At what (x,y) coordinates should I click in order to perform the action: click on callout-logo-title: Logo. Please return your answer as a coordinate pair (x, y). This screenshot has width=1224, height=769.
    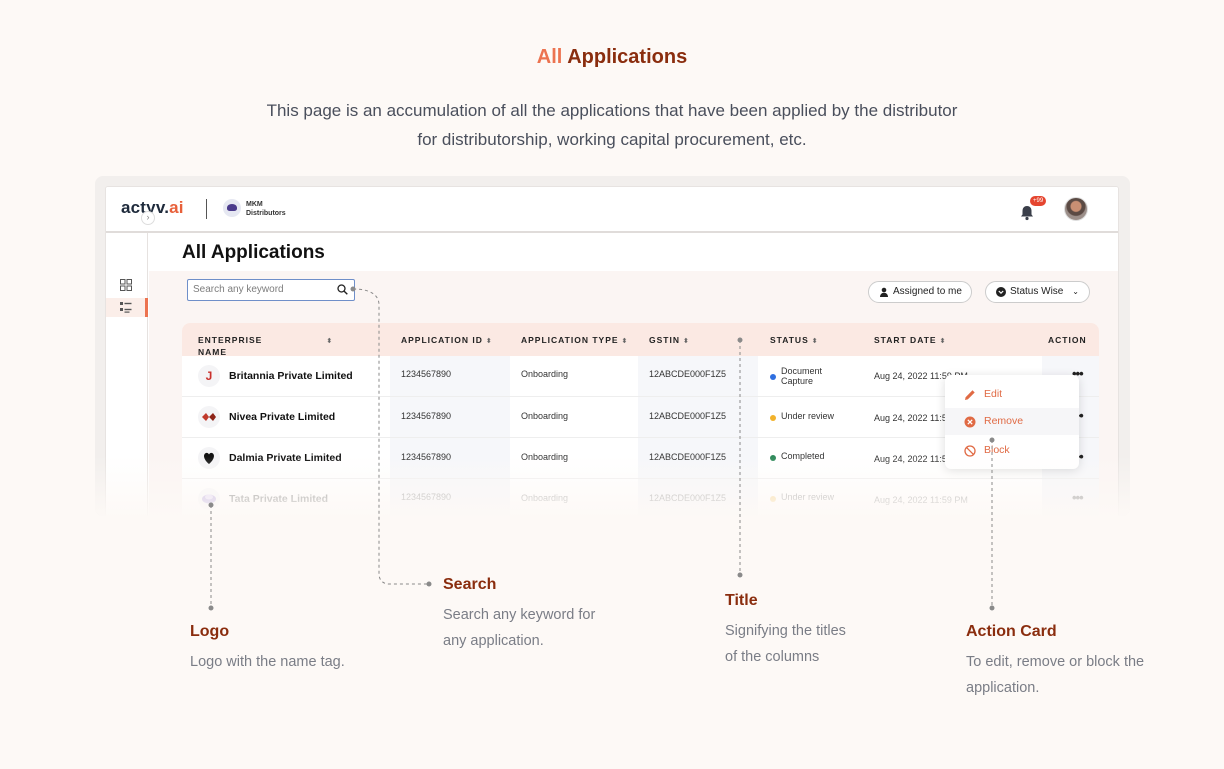
    Looking at the image, I should click on (210, 631).